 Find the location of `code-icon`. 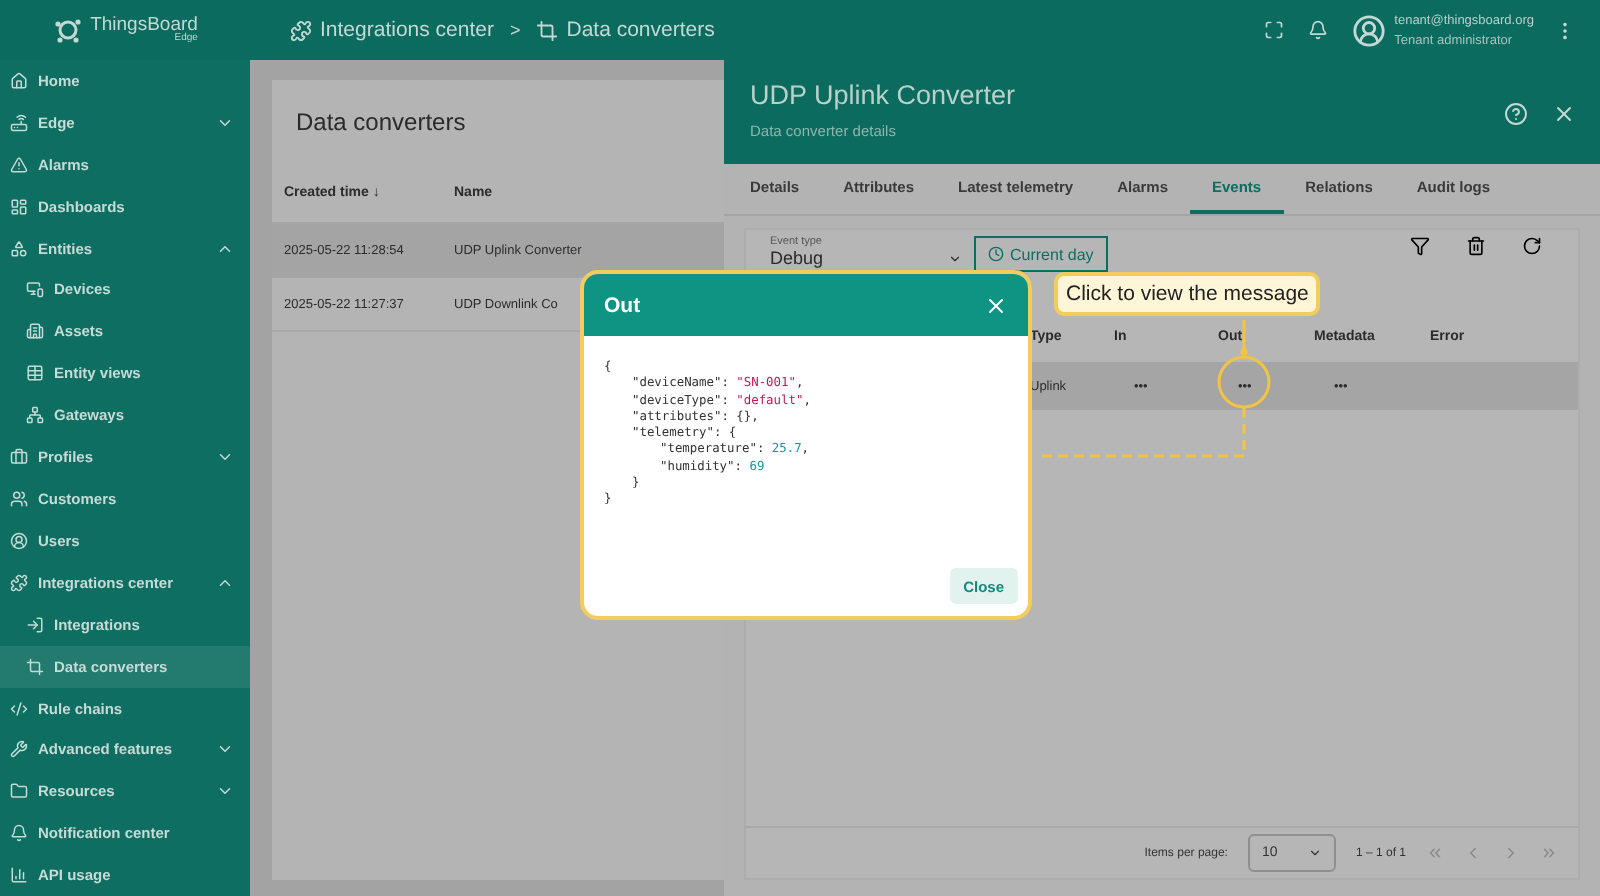

code-icon is located at coordinates (19, 708).